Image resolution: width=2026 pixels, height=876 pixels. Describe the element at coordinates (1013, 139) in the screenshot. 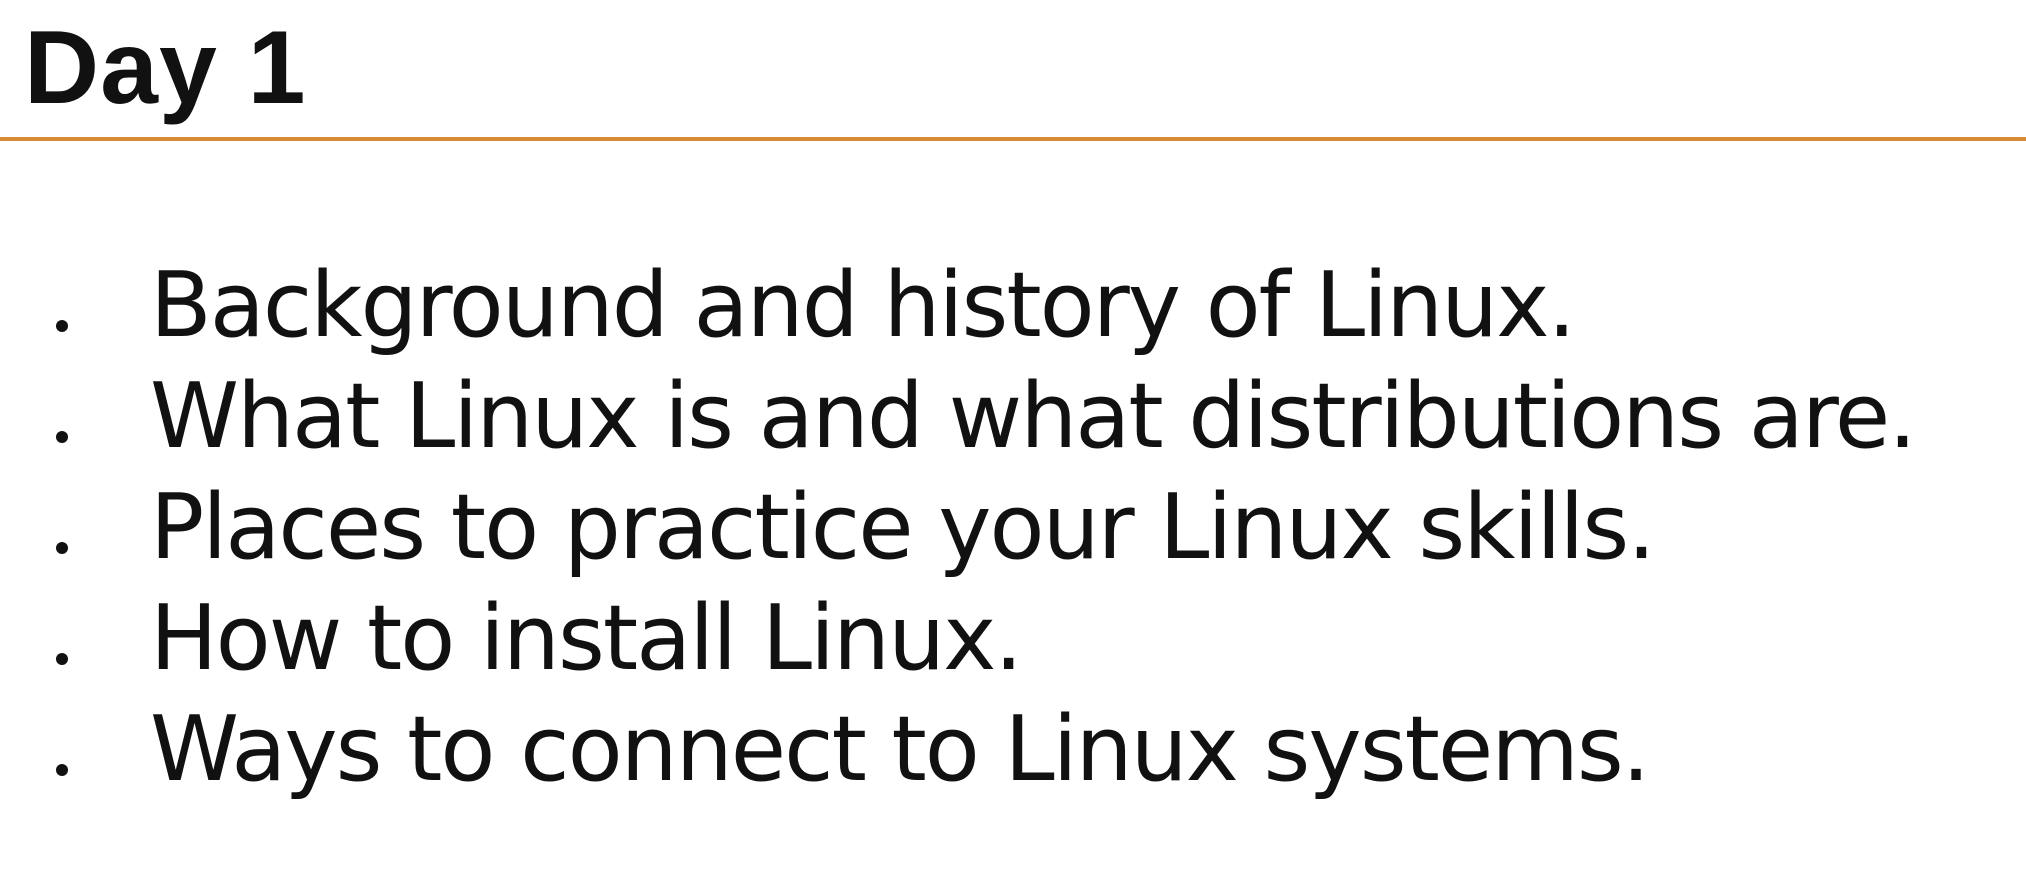

I see `title-divider` at that location.